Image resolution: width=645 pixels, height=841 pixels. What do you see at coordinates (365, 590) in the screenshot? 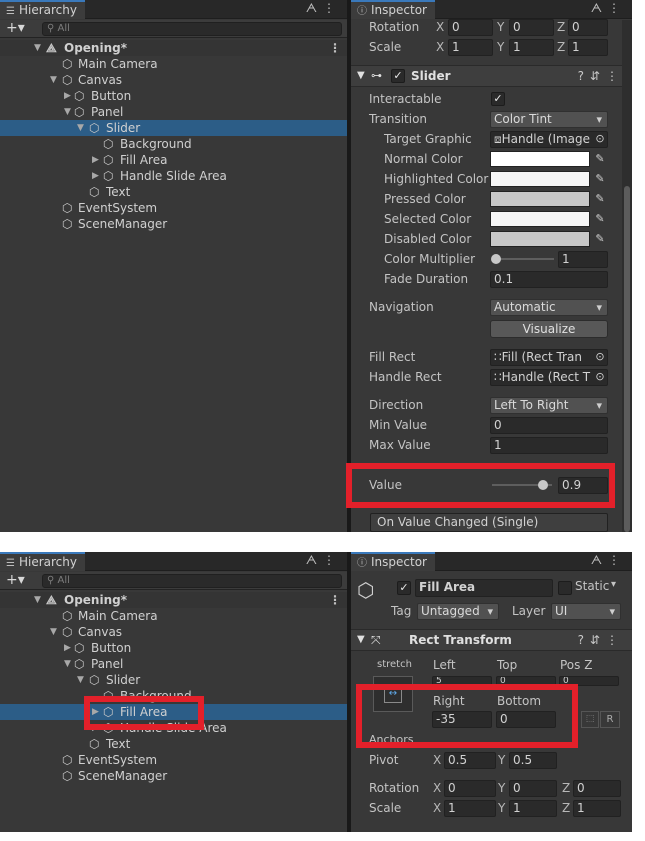
I see `gameobject-large-icon: ⬡` at bounding box center [365, 590].